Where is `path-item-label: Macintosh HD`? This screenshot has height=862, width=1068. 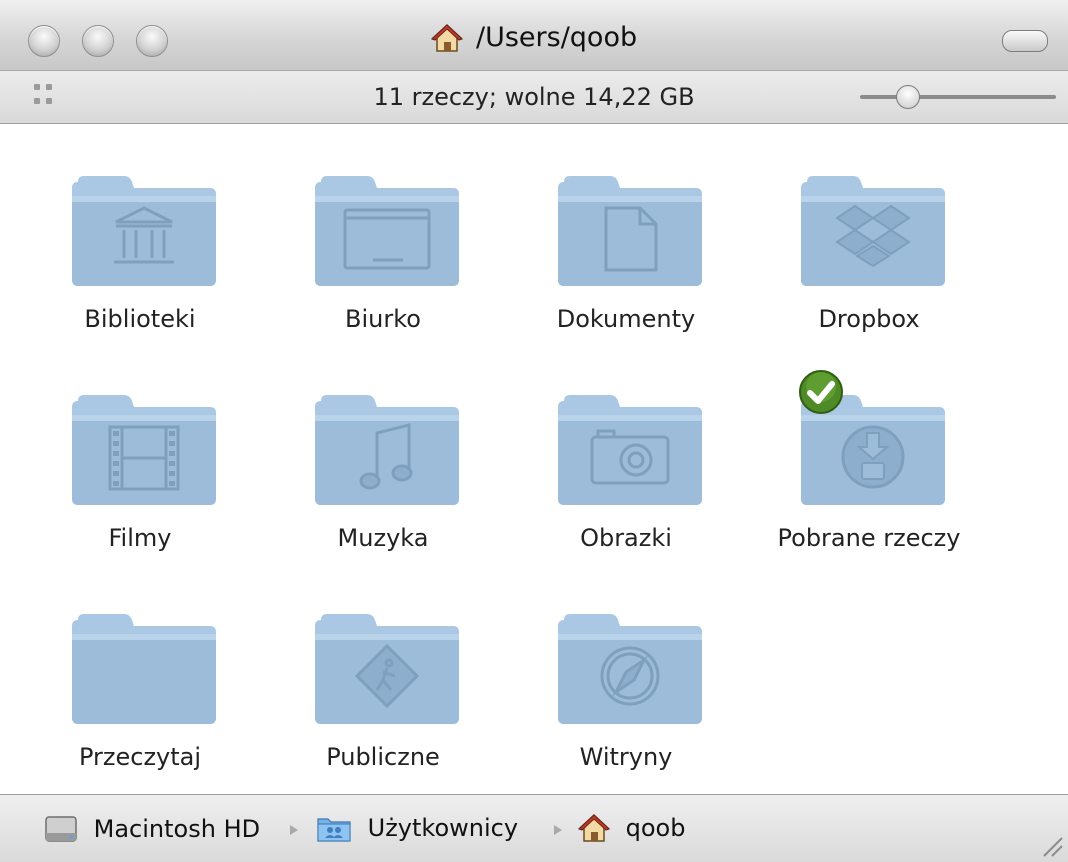 path-item-label: Macintosh HD is located at coordinates (177, 829).